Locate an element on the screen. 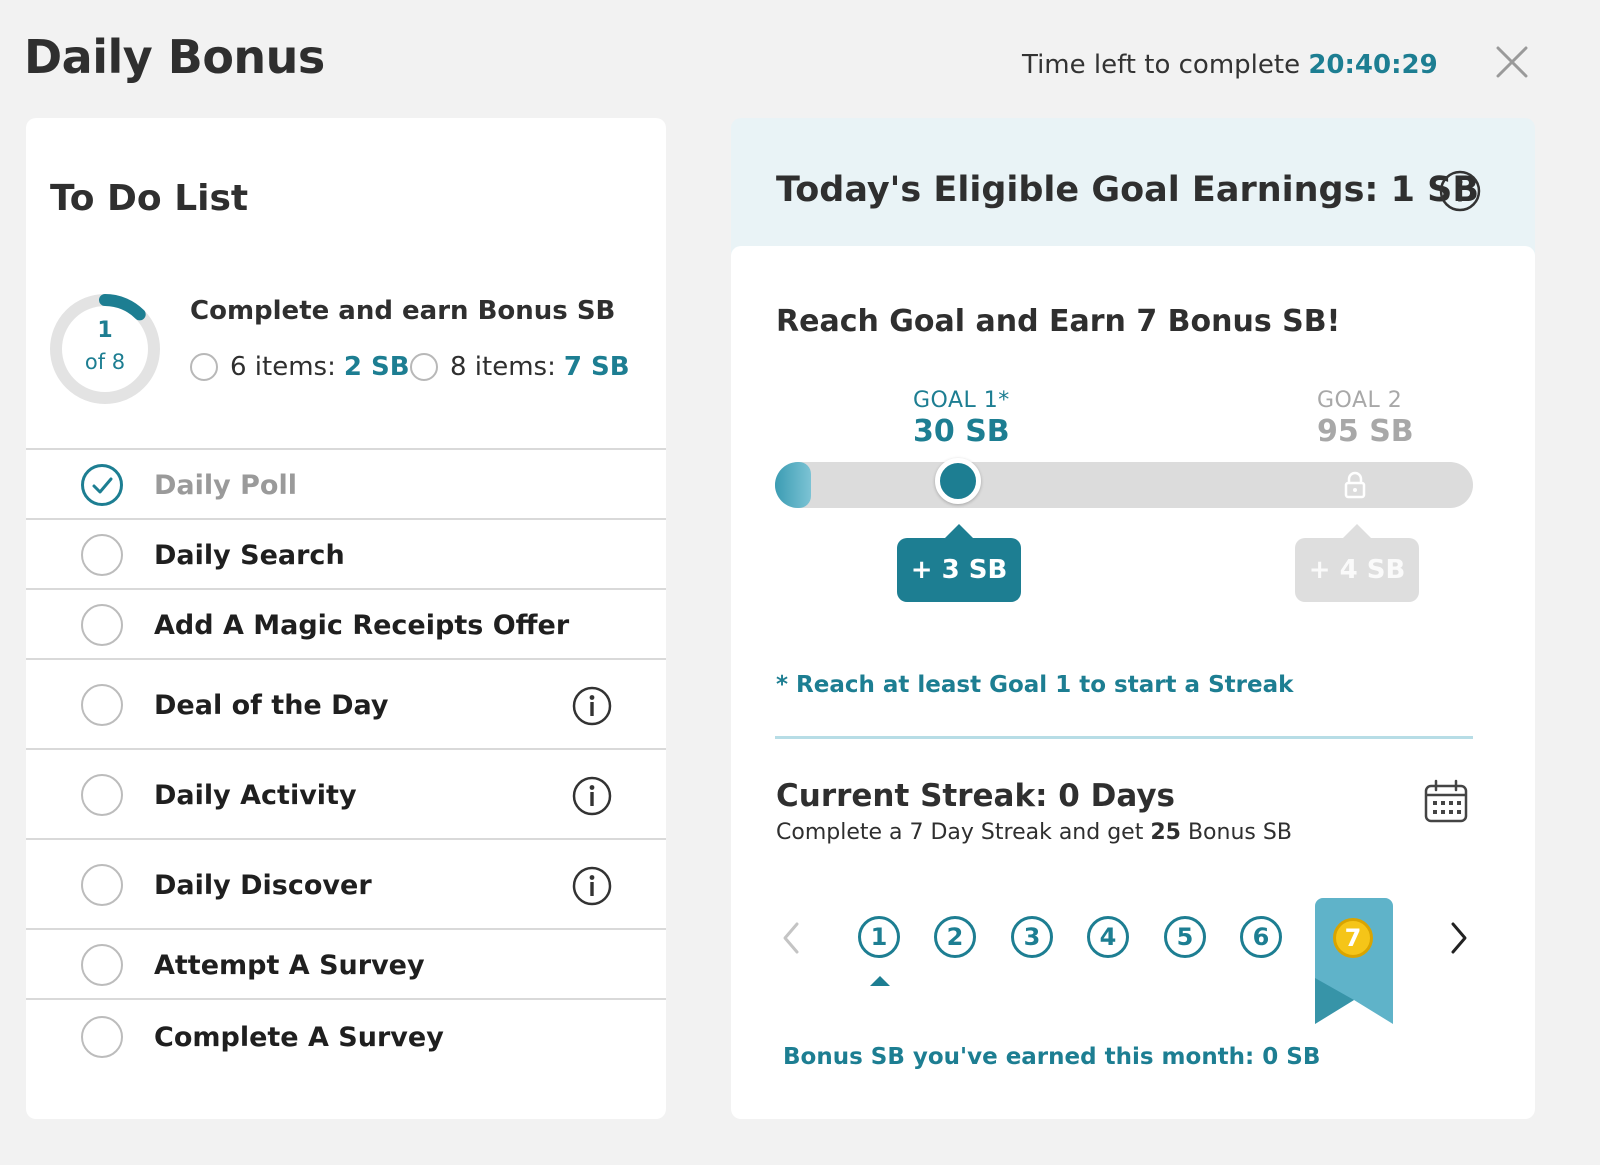 This screenshot has height=1165, width=1600. progress-of: of 8 is located at coordinates (105, 362).